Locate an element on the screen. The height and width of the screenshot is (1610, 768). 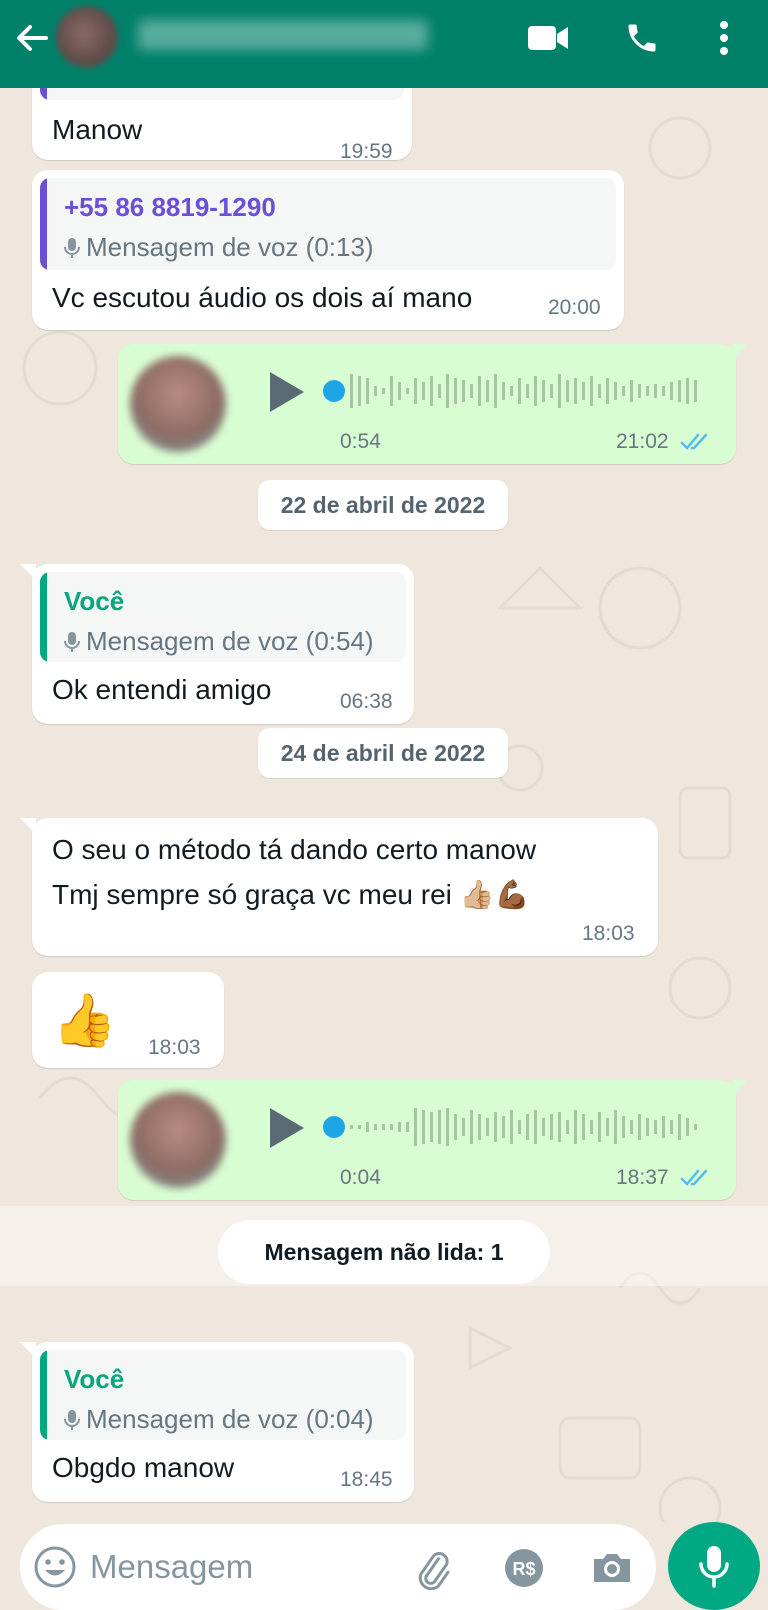
message-time: 20:00 is located at coordinates (574, 307).